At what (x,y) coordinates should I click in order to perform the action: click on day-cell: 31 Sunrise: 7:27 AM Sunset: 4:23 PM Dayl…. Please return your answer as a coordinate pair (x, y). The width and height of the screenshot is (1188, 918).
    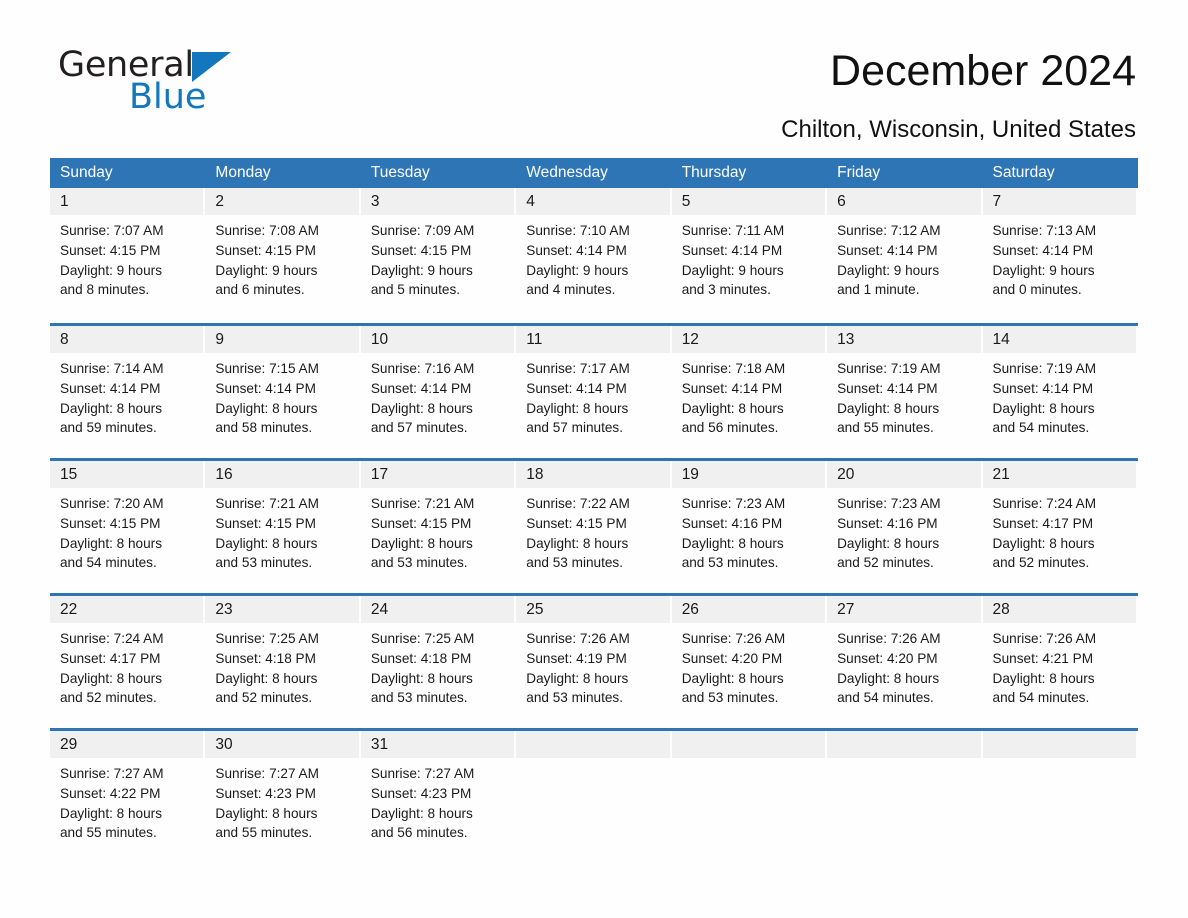
    Looking at the image, I should click on (438, 797).